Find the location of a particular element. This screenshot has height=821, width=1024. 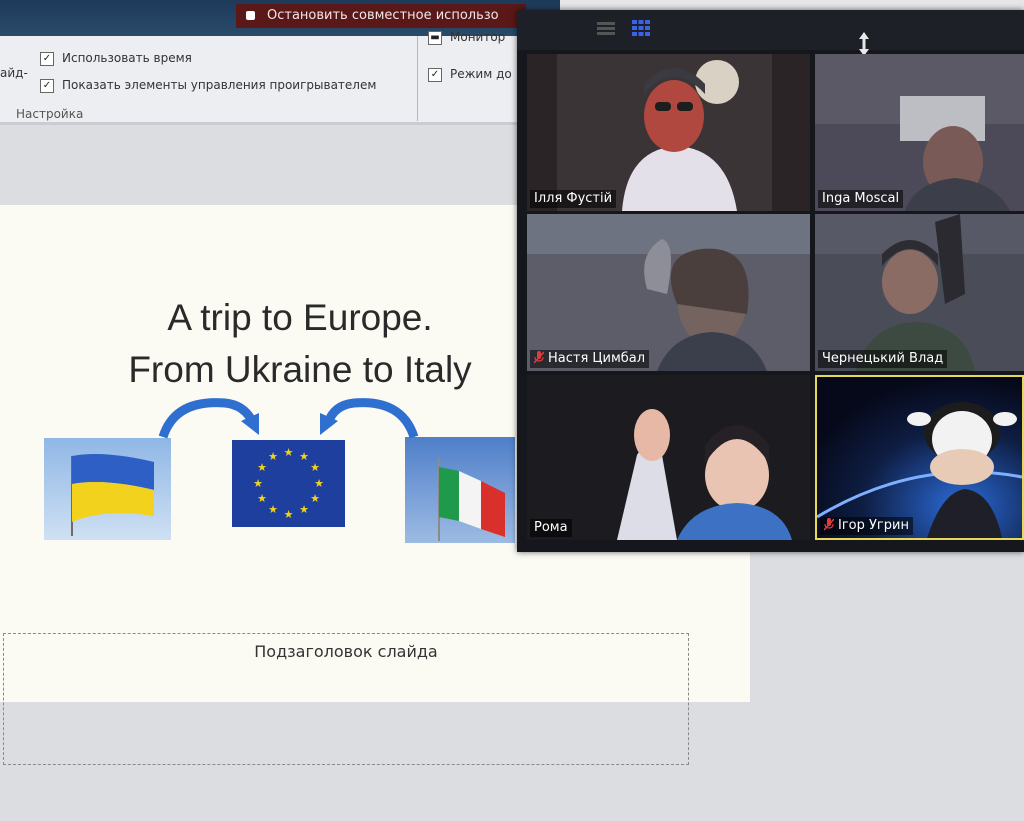

stop-share-bar: Остановить совместное использо is located at coordinates (381, 16).